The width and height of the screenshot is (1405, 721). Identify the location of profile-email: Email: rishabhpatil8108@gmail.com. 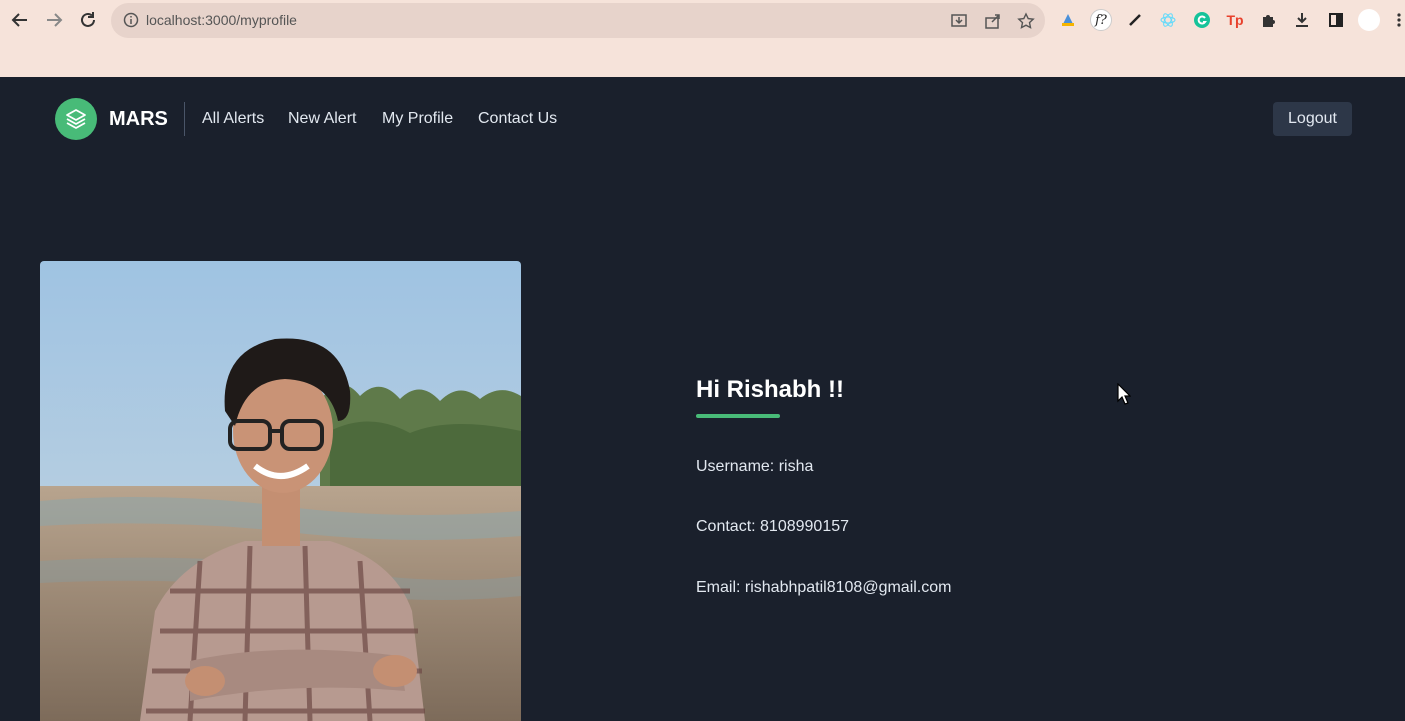
(824, 587).